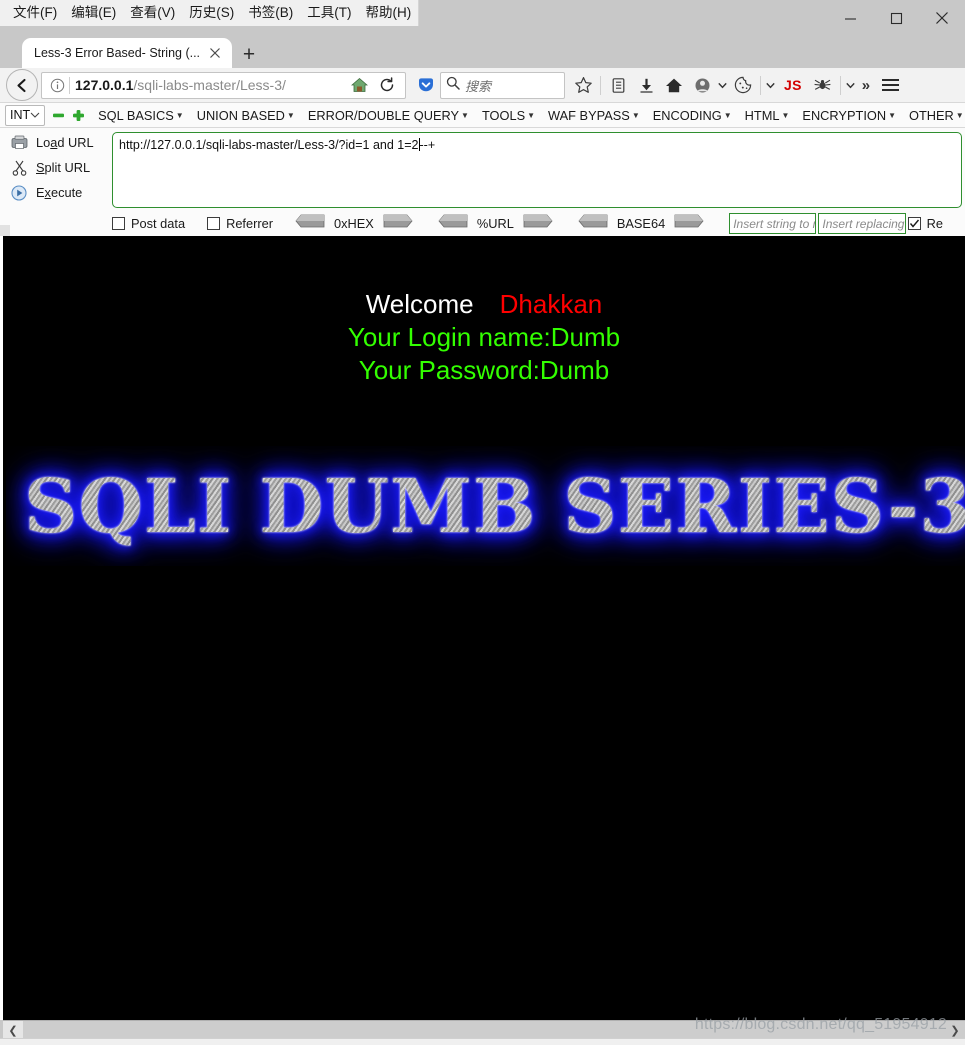 This screenshot has height=1045, width=965. What do you see at coordinates (118, 223) in the screenshot?
I see `post-data-checkbox` at bounding box center [118, 223].